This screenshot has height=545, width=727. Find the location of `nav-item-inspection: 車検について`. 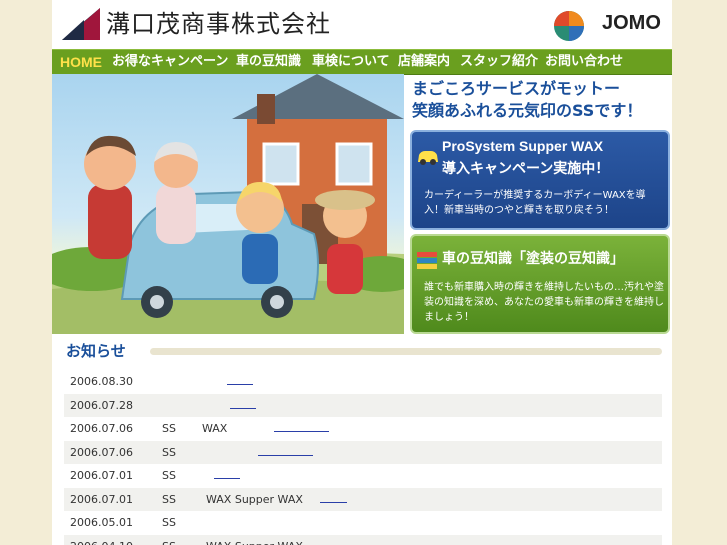

nav-item-inspection: 車検について is located at coordinates (351, 62).